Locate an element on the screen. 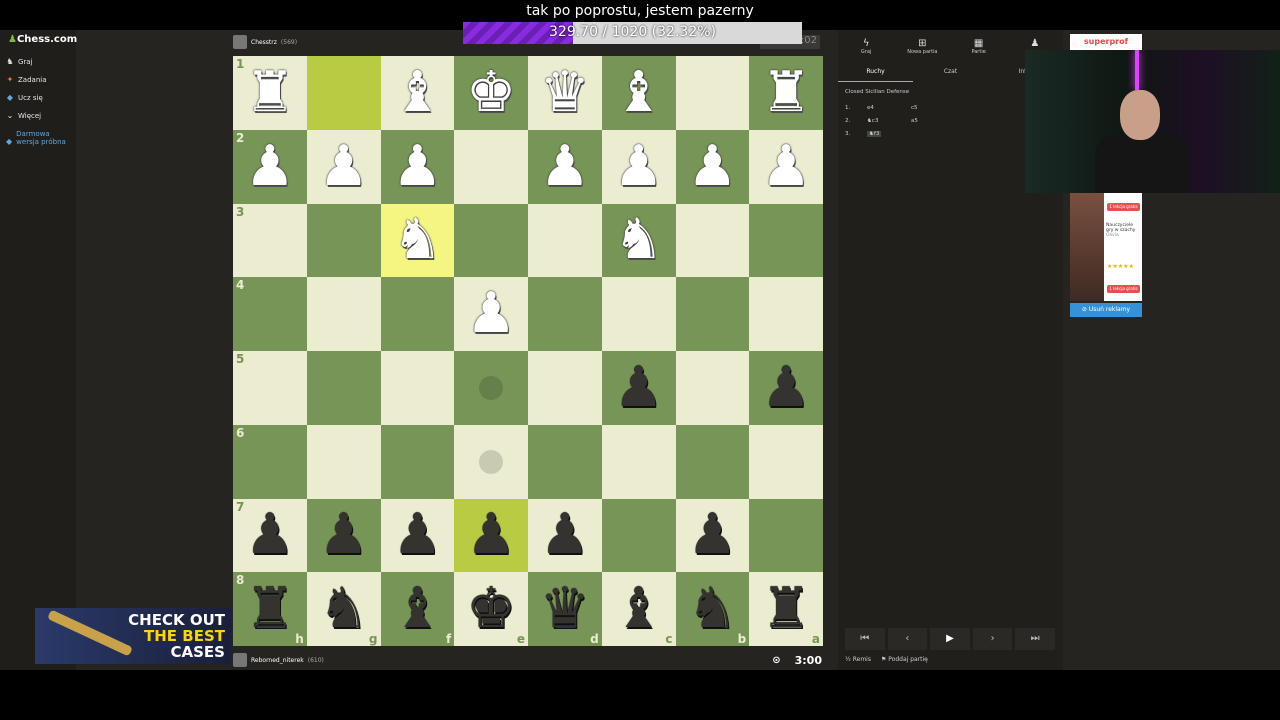 This screenshot has height=720, width=1280. board-square: ♜ is located at coordinates (786, 93).